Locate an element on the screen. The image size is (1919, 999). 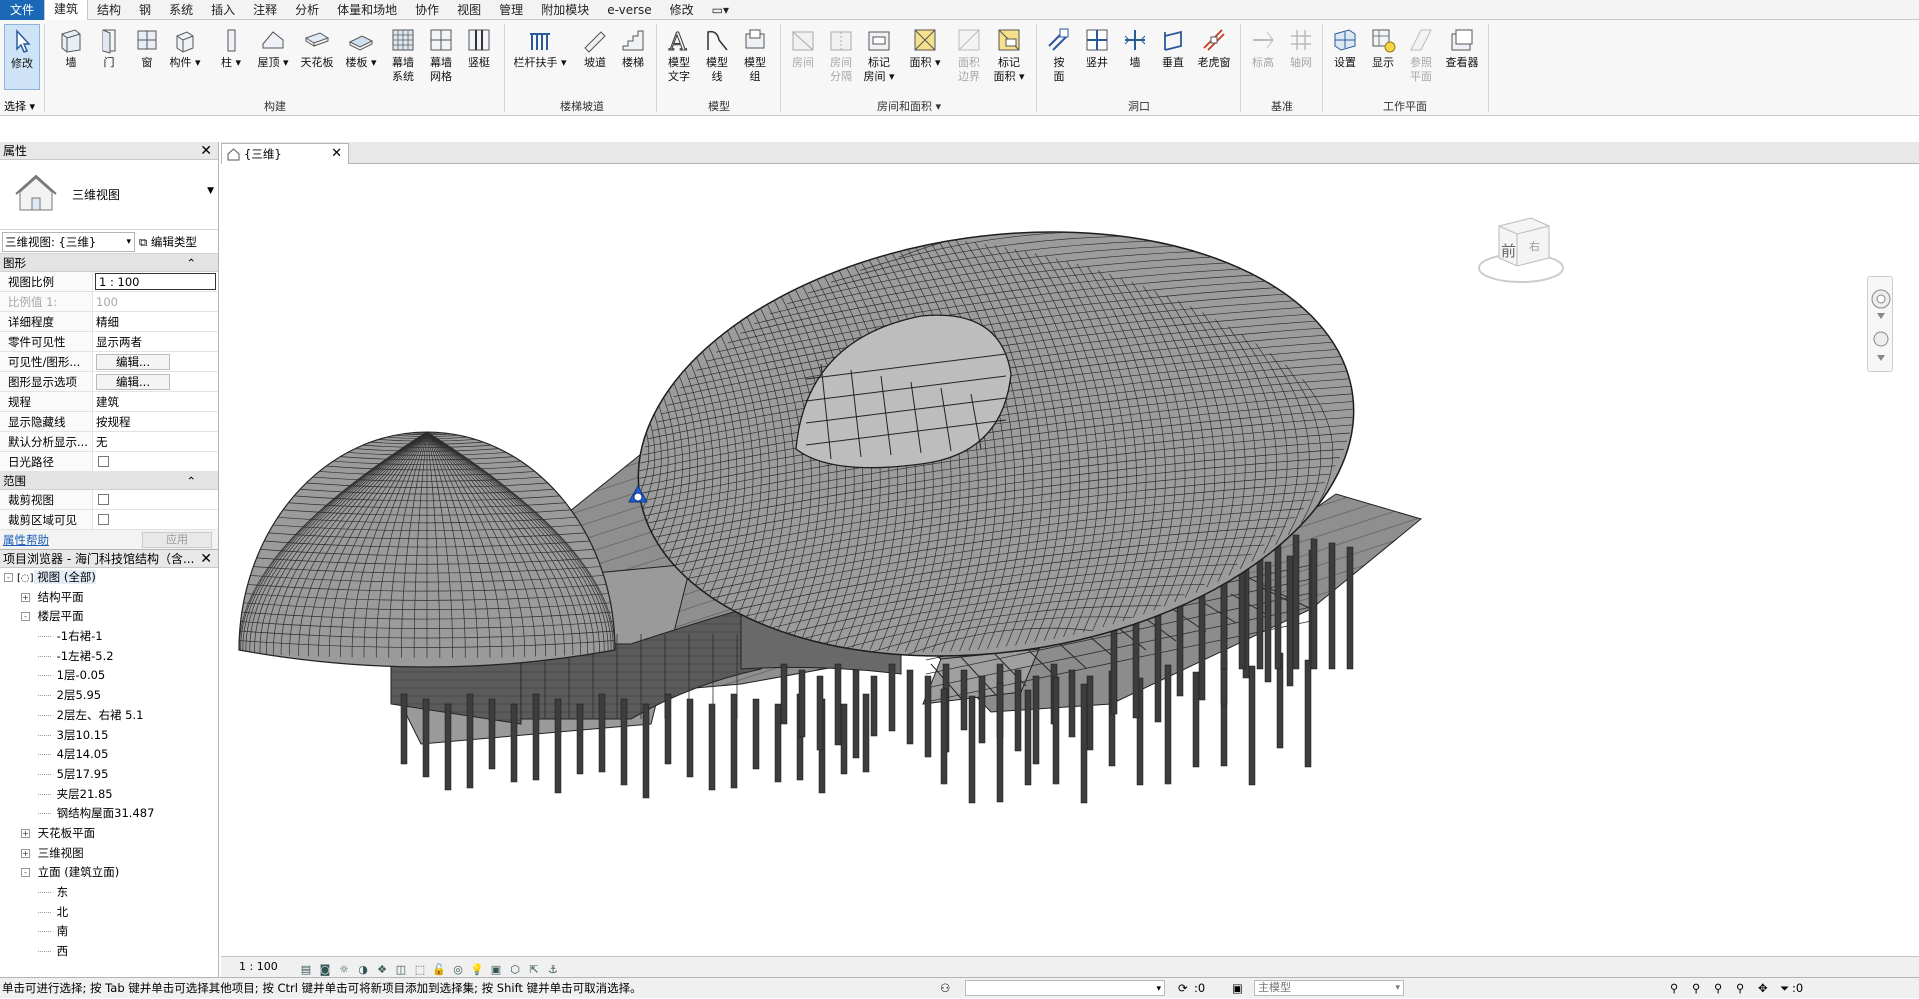
room-button: 房间 is located at coordinates (803, 57).